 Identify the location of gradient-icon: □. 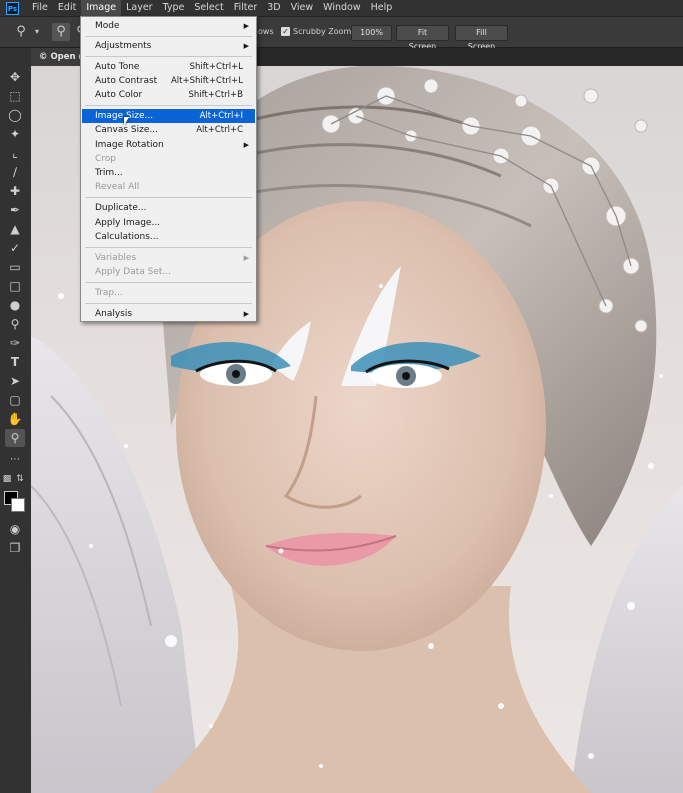
(15, 286).